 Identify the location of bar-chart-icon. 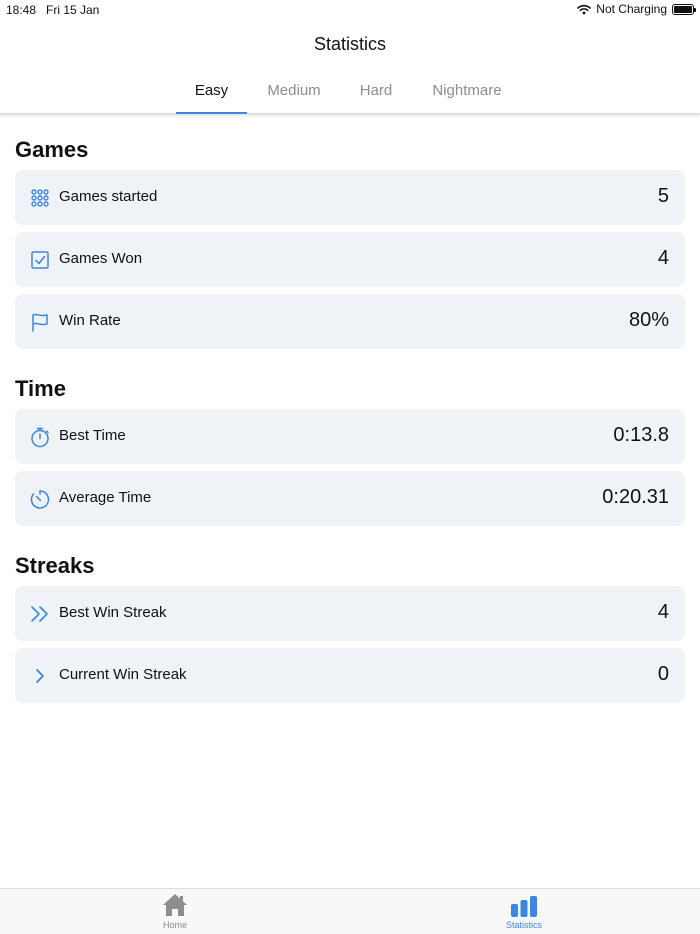
(524, 906).